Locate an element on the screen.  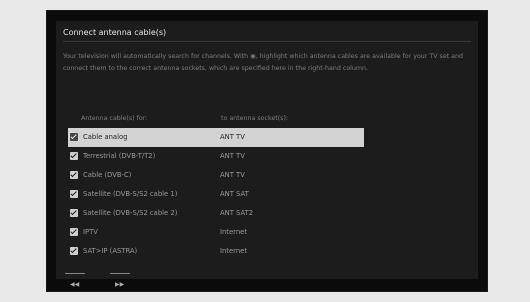
back-button: ◀◀ is located at coordinates (77, 283).